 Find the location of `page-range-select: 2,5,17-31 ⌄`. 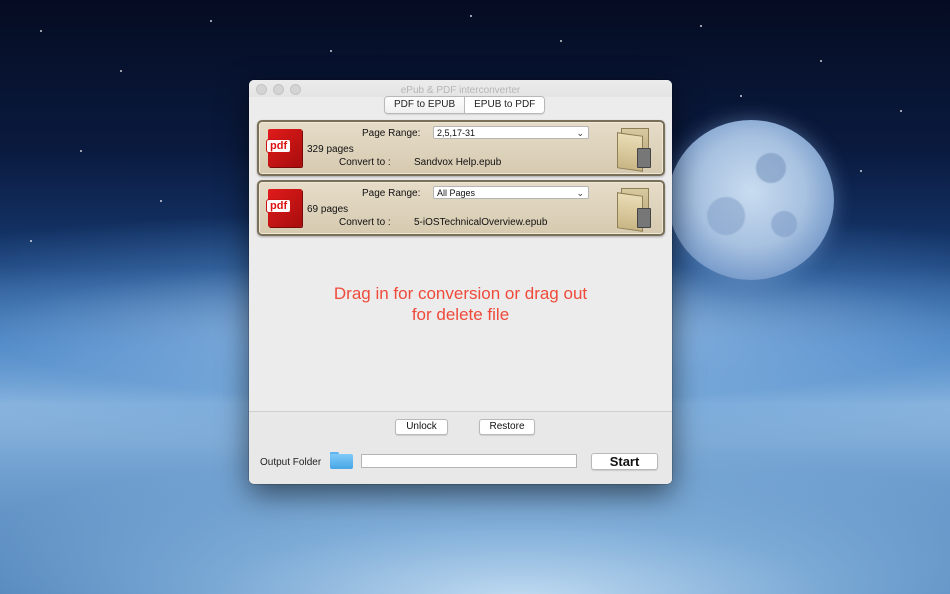

page-range-select: 2,5,17-31 ⌄ is located at coordinates (511, 132).